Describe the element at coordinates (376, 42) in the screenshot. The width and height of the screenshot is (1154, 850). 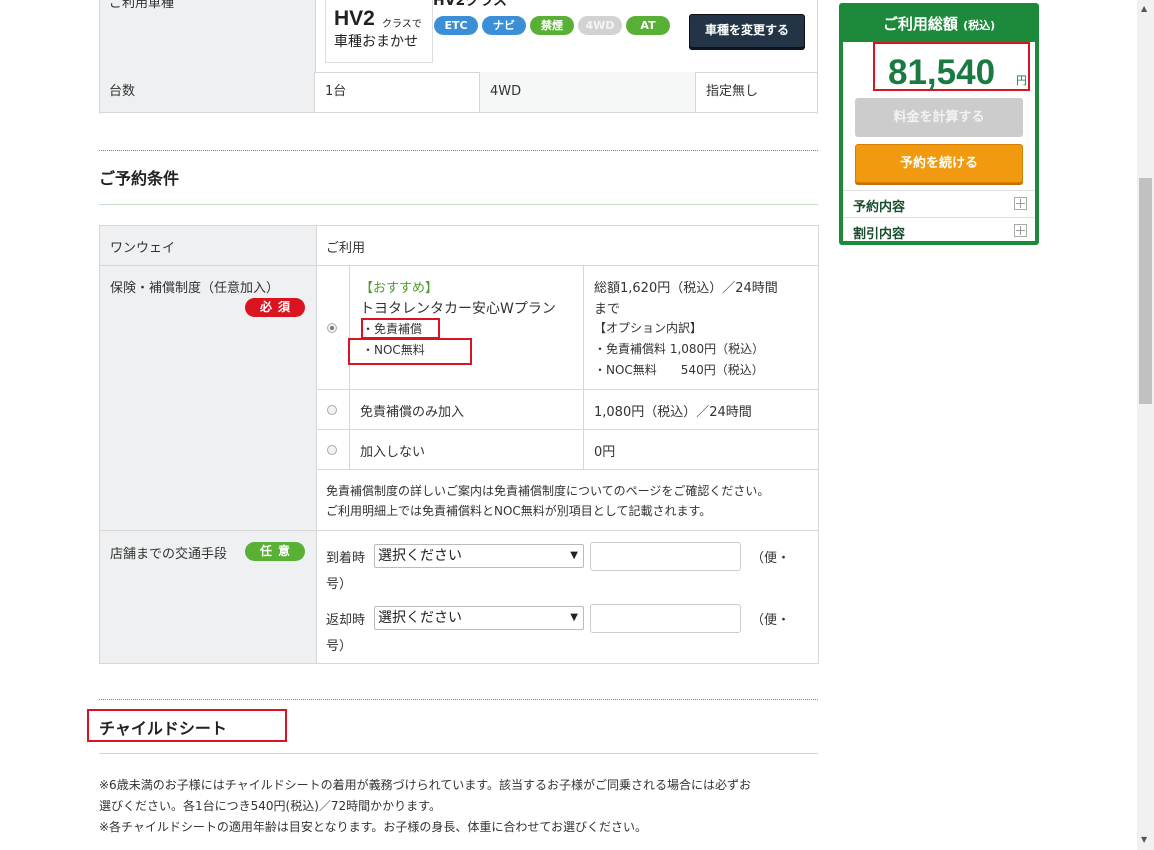
I see `car-omakase-text: 車種おまかせ` at that location.